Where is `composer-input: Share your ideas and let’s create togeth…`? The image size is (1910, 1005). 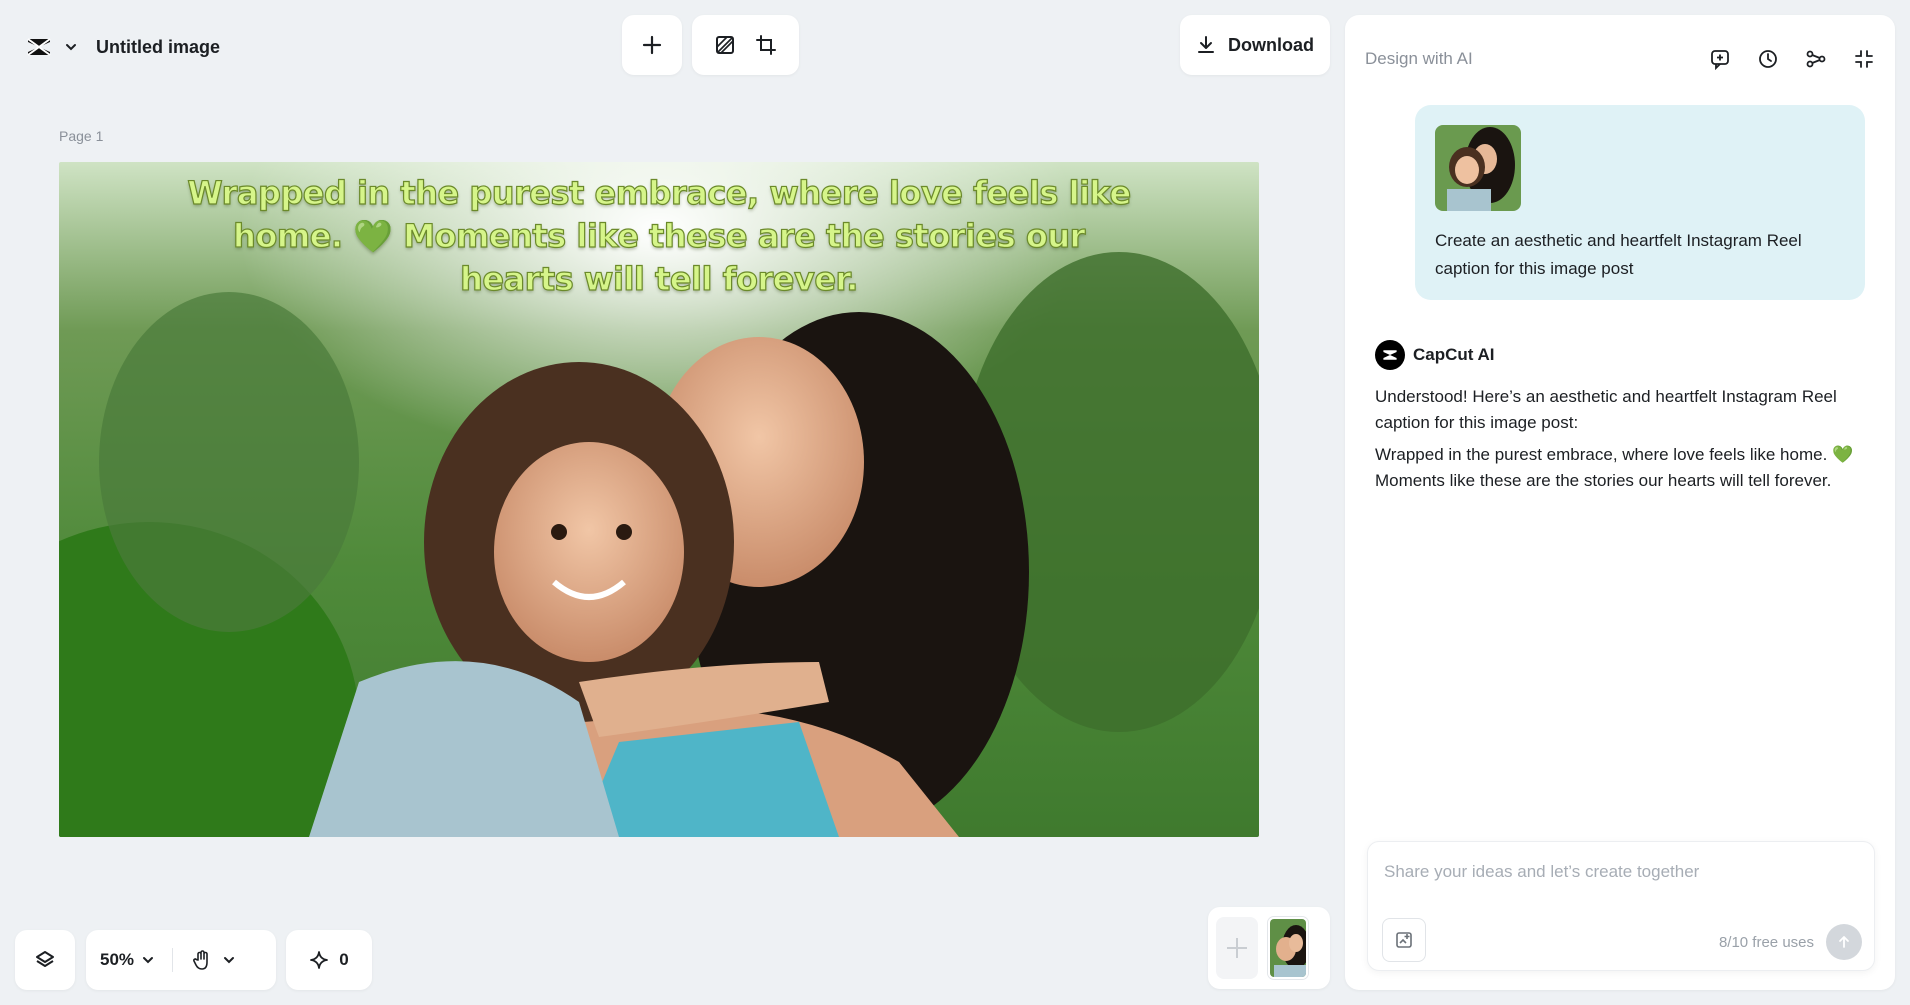
composer-input: Share your ideas and let’s create togeth… is located at coordinates (1541, 872).